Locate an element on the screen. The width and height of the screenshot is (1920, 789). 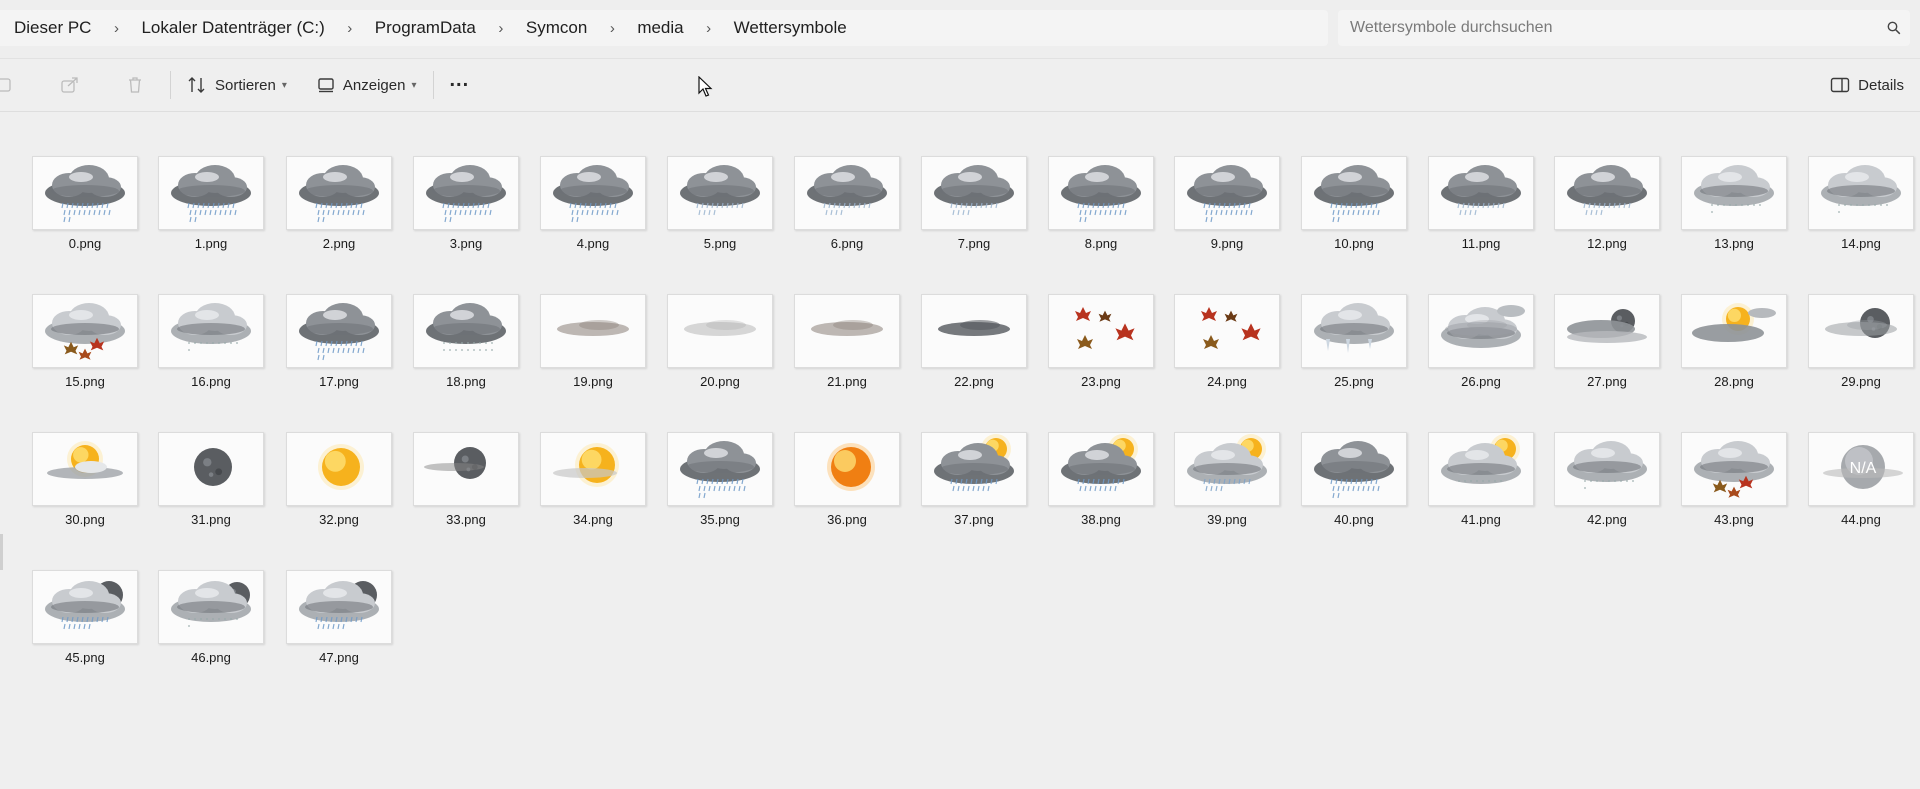
file-item: 15.png is located at coordinates (86, 346).